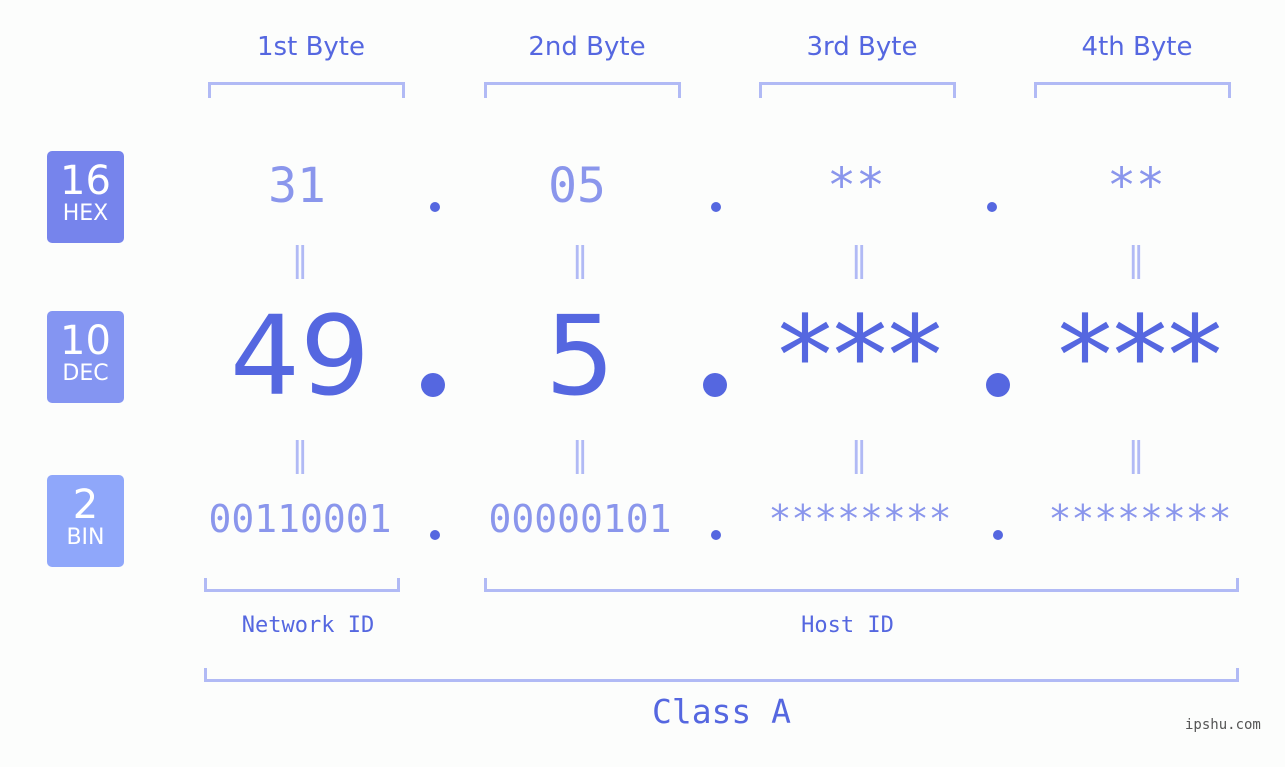 The width and height of the screenshot is (1285, 767). What do you see at coordinates (587, 47) in the screenshot?
I see `byte-header-2: 2nd Byte` at bounding box center [587, 47].